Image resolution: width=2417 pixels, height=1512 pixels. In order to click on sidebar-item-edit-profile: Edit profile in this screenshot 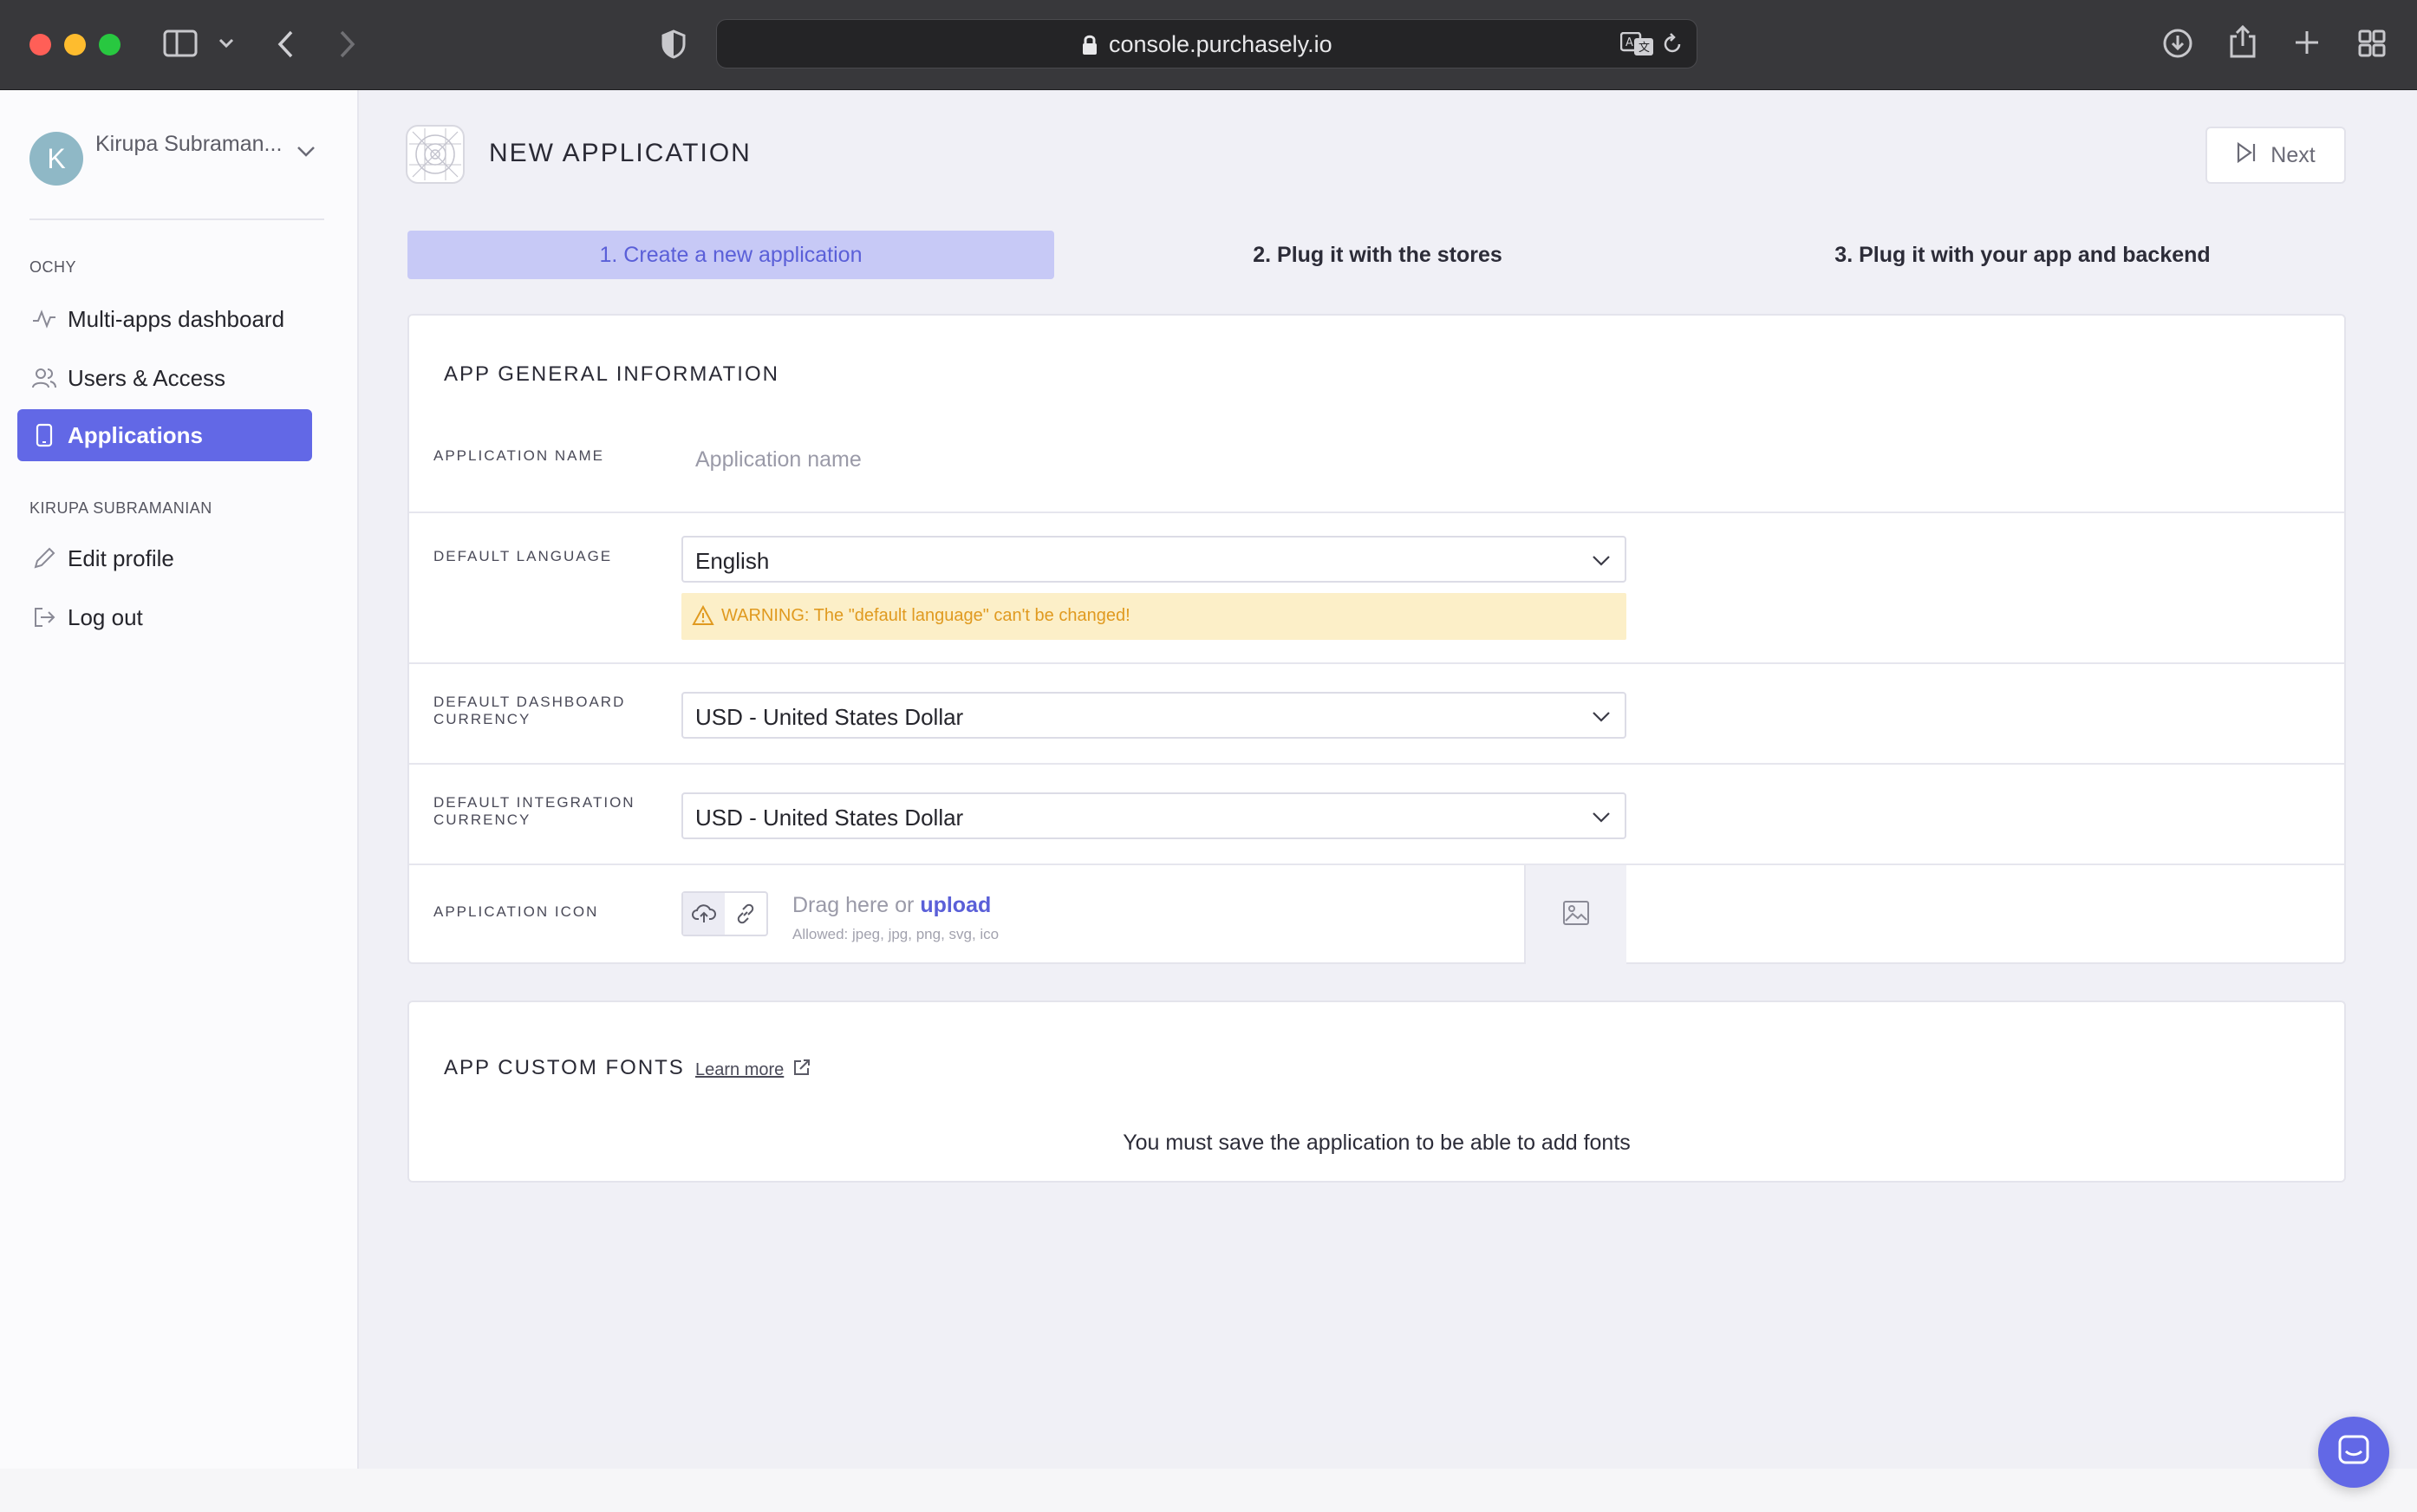, I will do `click(164, 558)`.